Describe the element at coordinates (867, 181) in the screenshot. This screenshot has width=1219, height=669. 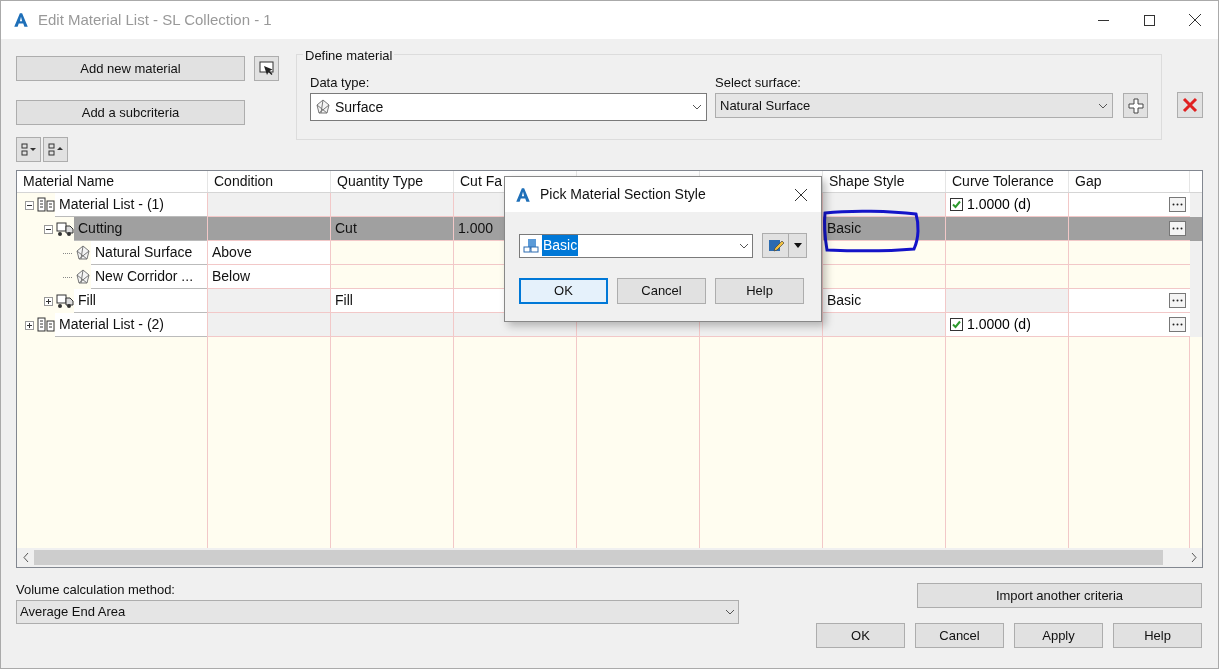
I see `column-header: Shape Style` at that location.